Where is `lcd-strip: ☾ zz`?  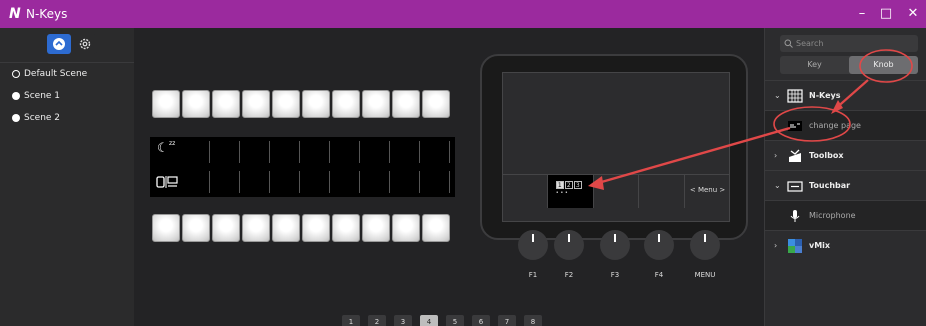
lcd-strip: ☾ zz is located at coordinates (302, 167).